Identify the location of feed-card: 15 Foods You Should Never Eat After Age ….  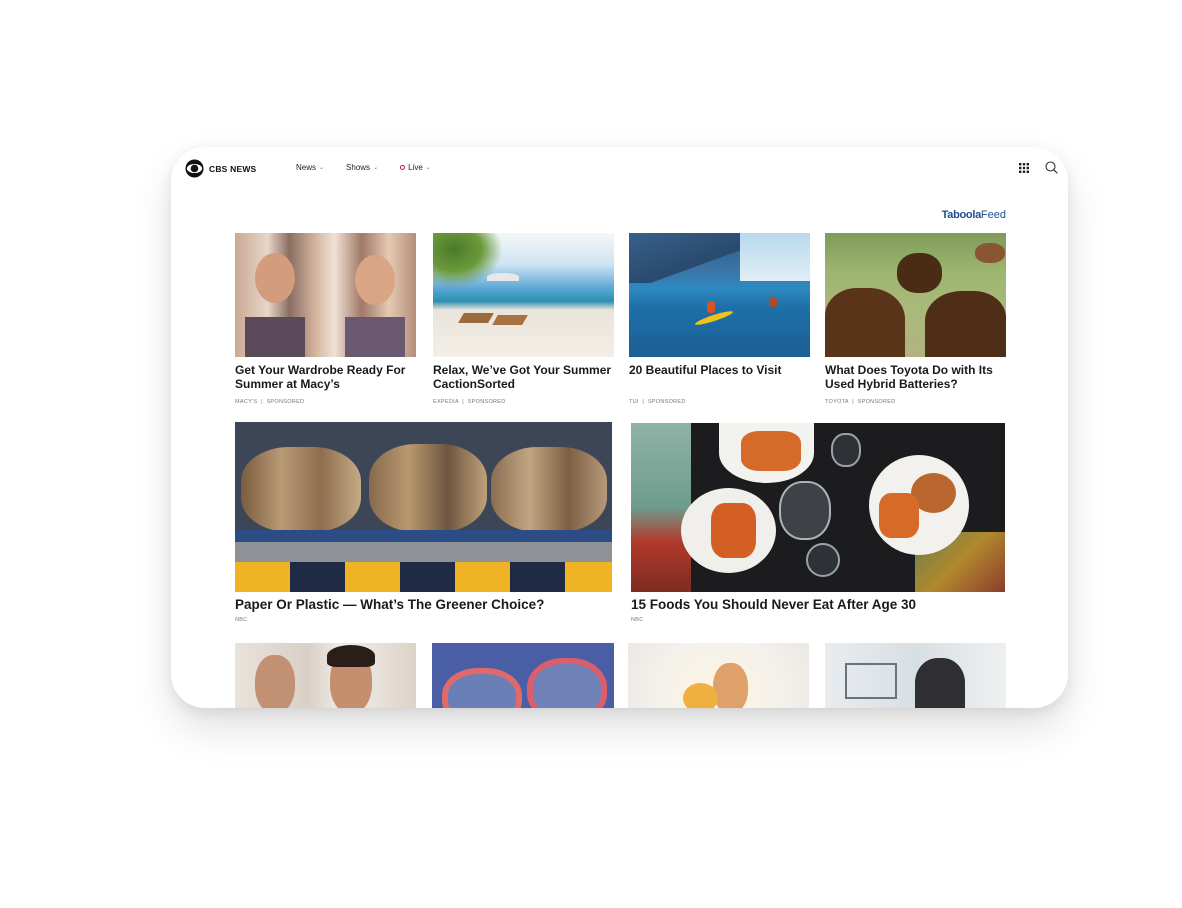
(818, 523).